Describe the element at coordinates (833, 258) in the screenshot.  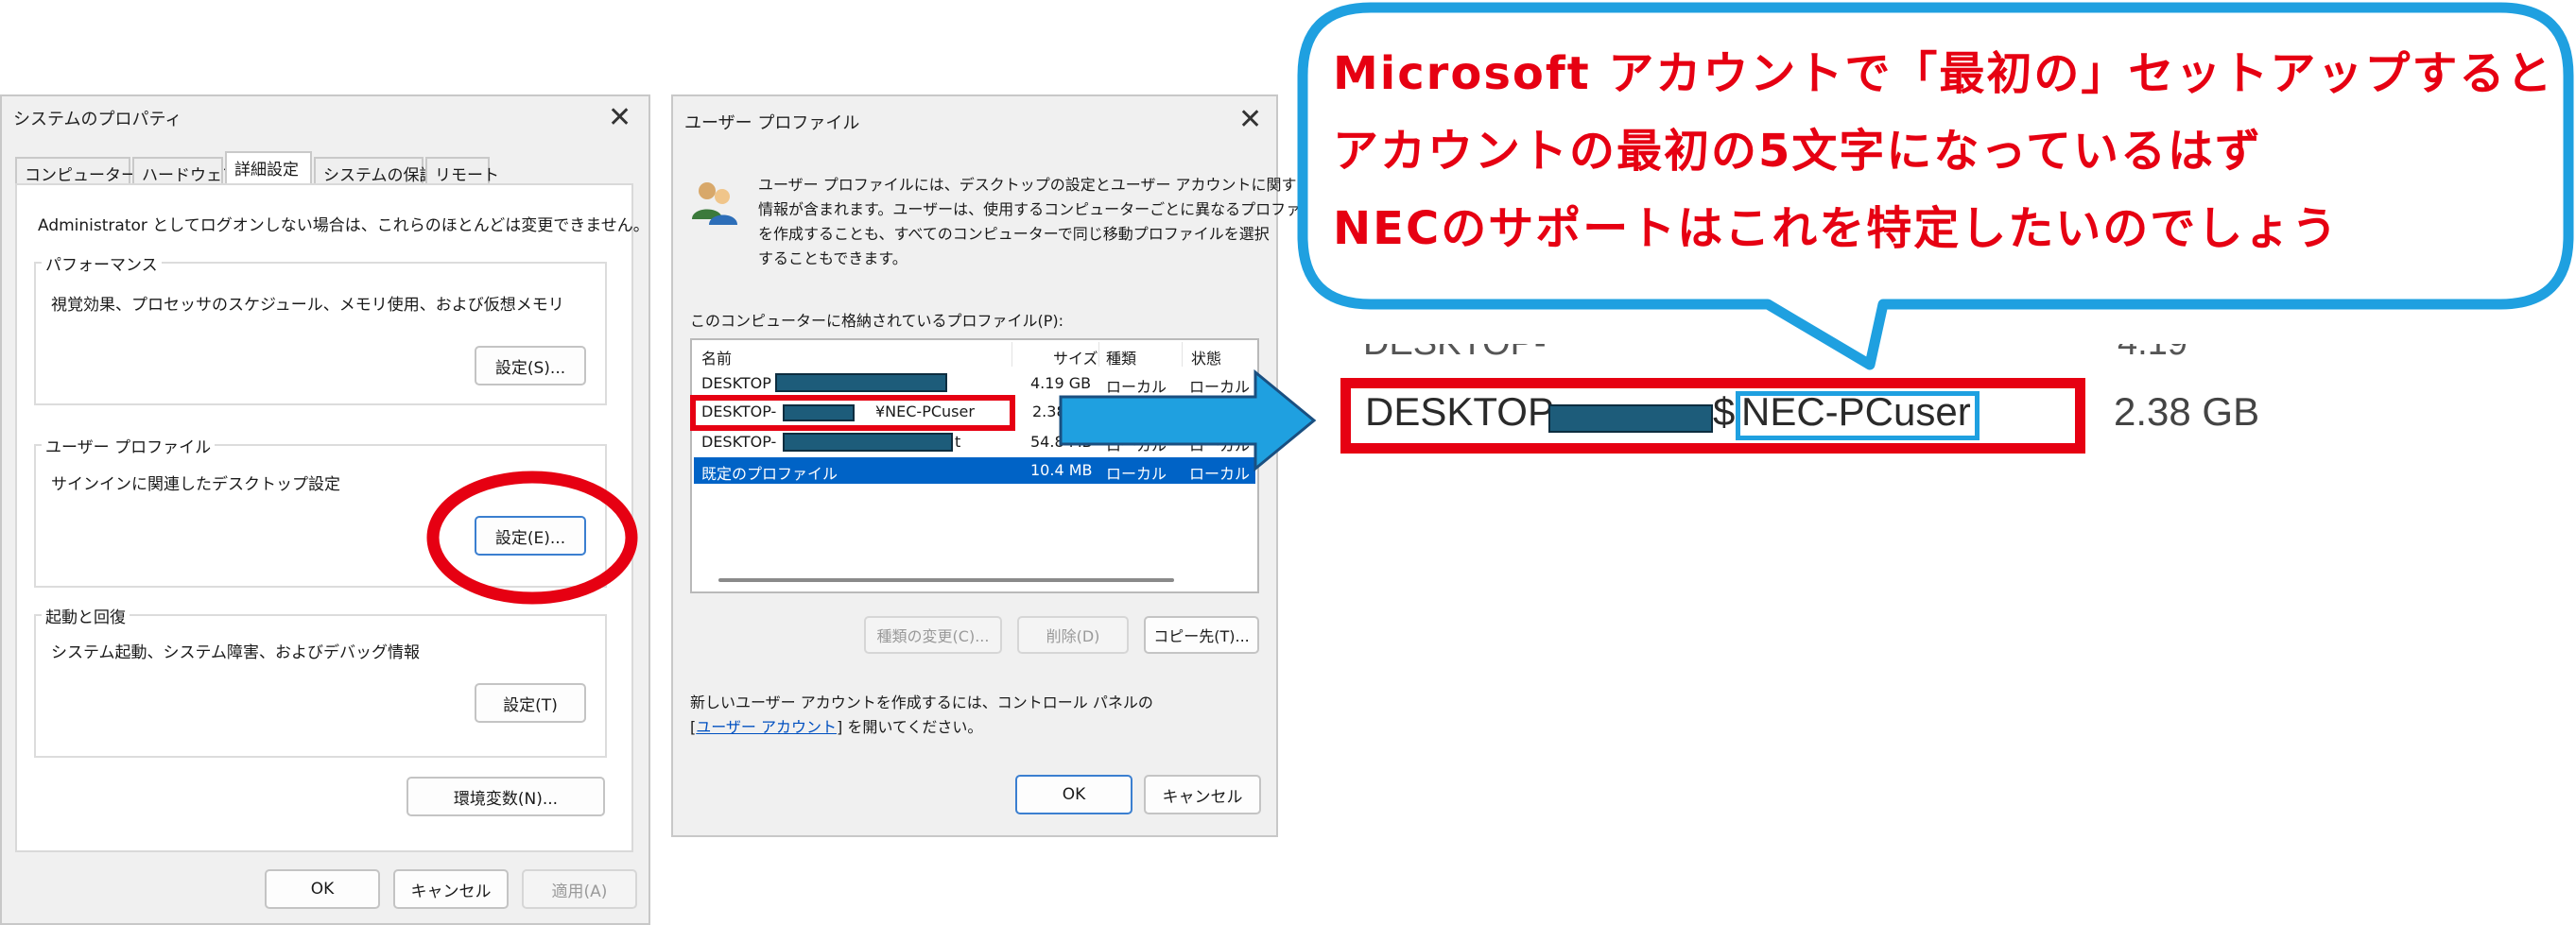
I see `user-profiles-desc-line-4: することもできます。` at that location.